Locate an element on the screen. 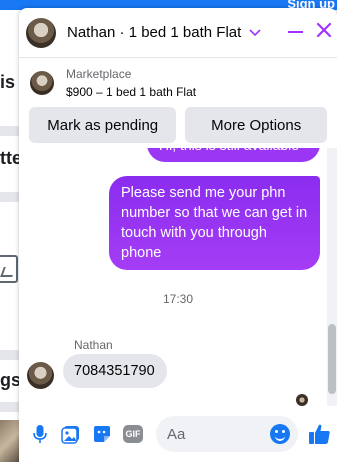 This screenshot has height=462, width=337. background-text-fragment: gs is located at coordinates (11, 380).